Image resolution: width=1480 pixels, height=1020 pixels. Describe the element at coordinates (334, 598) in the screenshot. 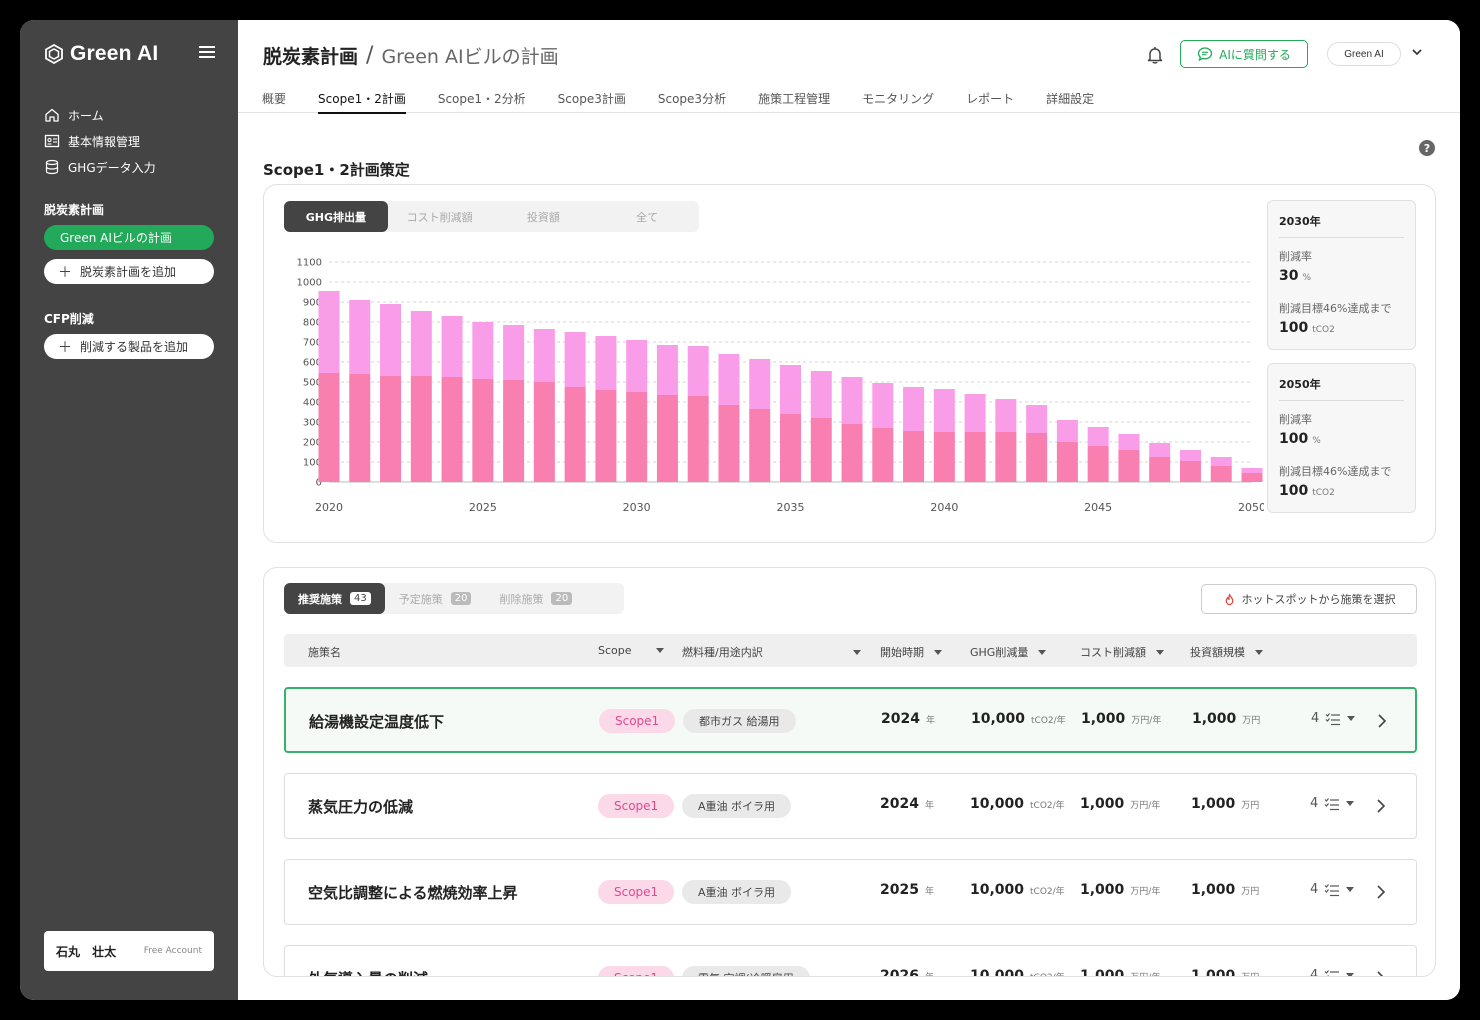

I see `tab-recommended: 推奨施策 43` at that location.